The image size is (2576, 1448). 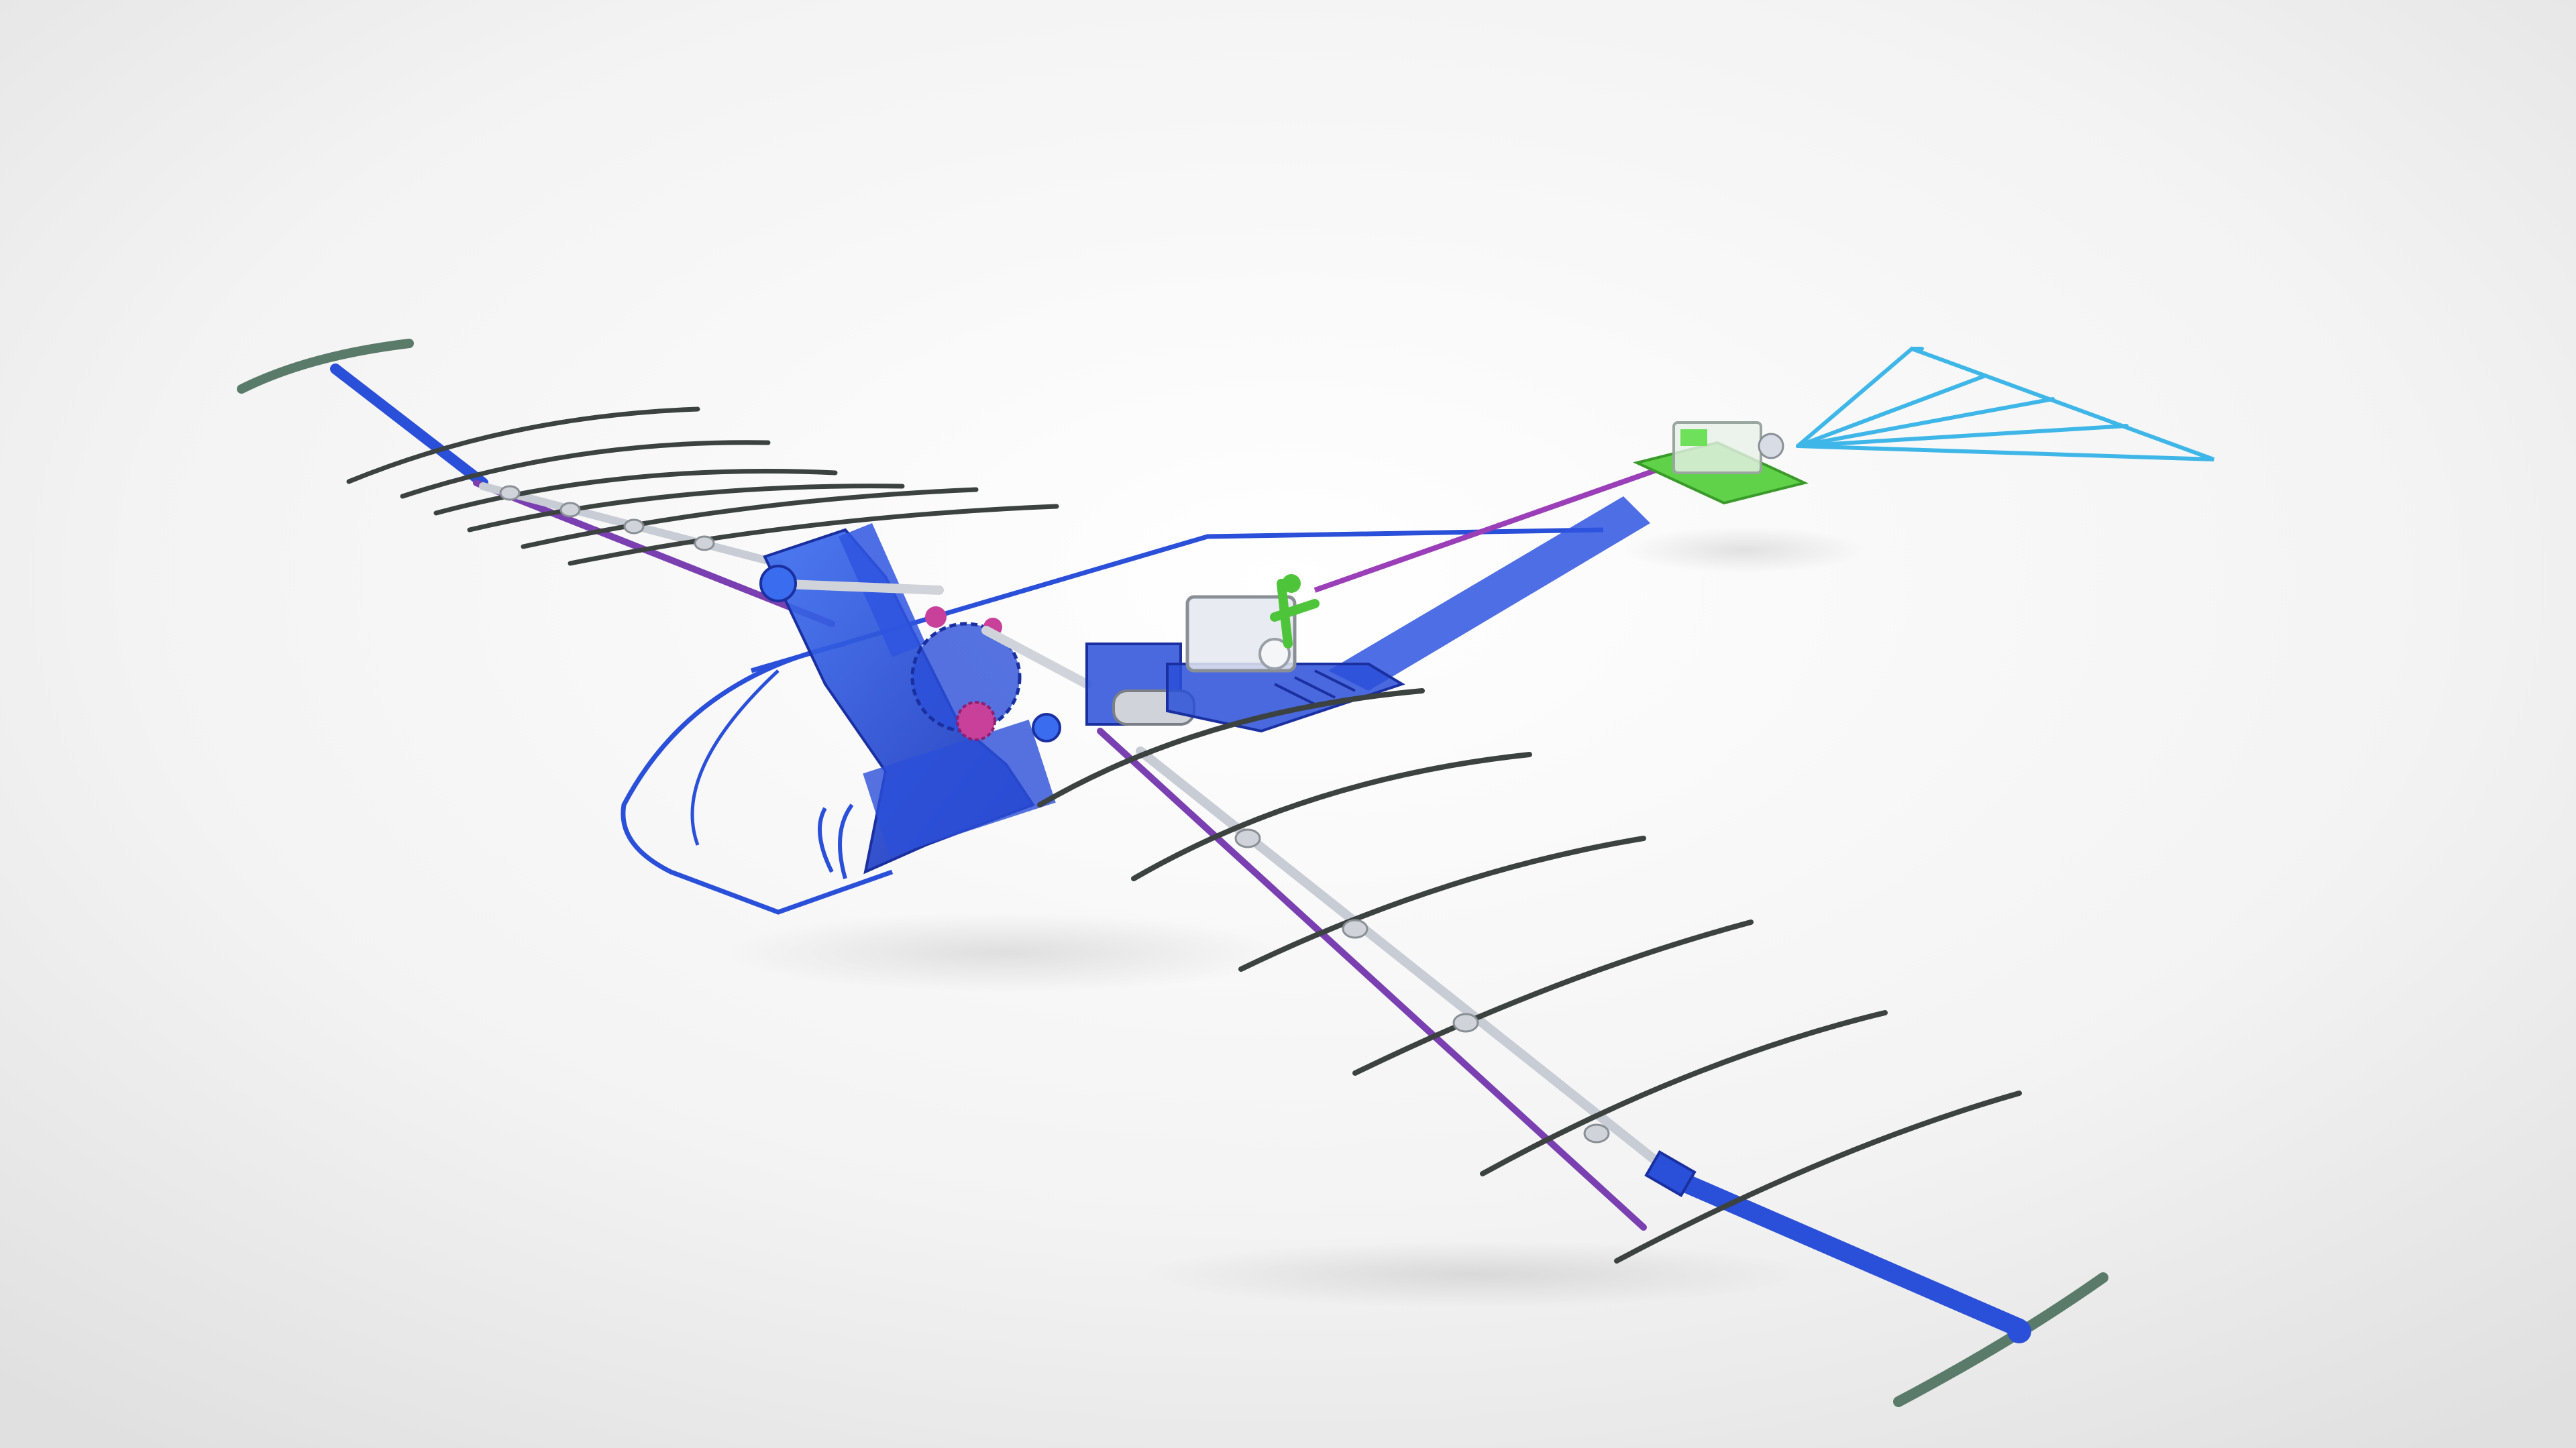 What do you see at coordinates (976, 721) in the screenshot?
I see `pinion-gear` at bounding box center [976, 721].